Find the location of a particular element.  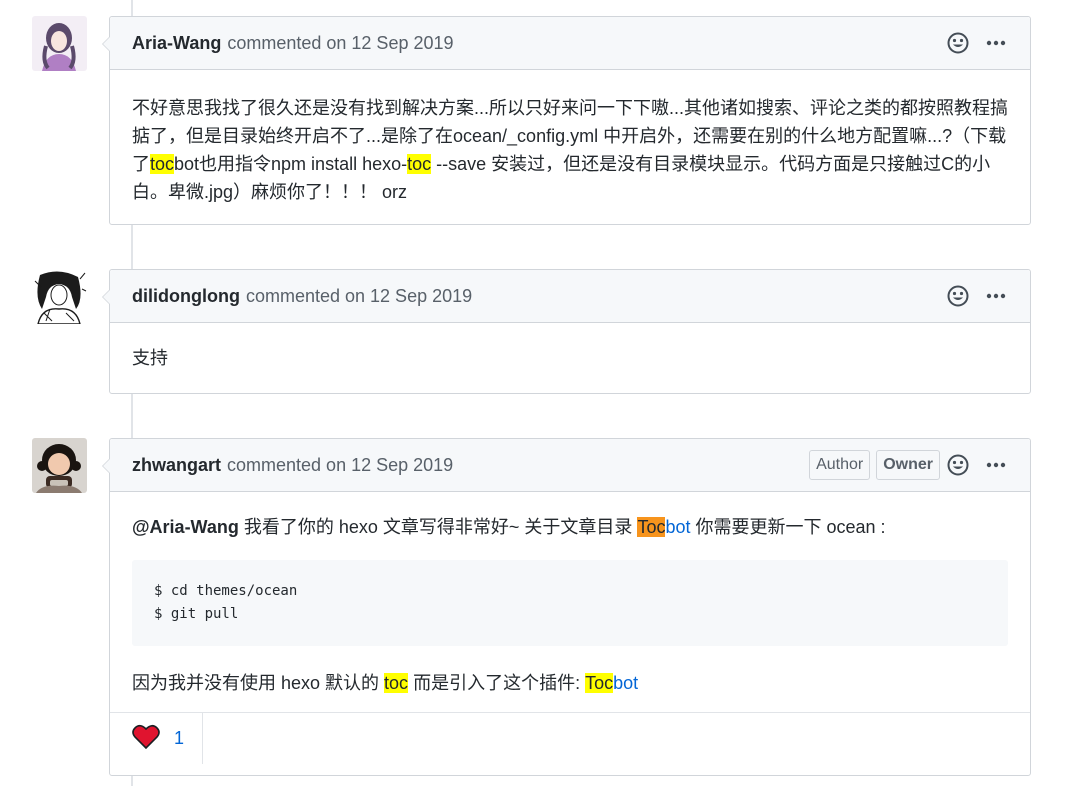

comment-text: 我看了你的 hexo 文章写得非常好~ 关于文章目录 is located at coordinates (438, 527).